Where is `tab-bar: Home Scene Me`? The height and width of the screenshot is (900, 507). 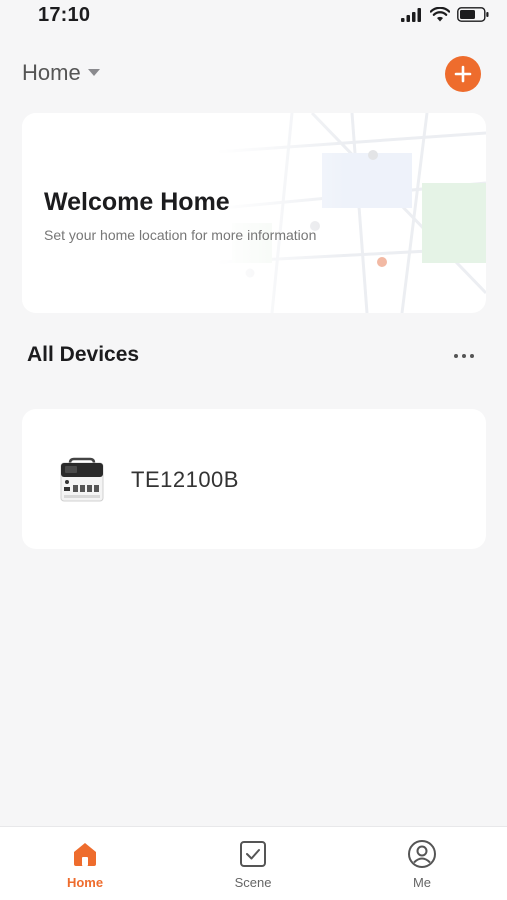 tab-bar: Home Scene Me is located at coordinates (253, 863).